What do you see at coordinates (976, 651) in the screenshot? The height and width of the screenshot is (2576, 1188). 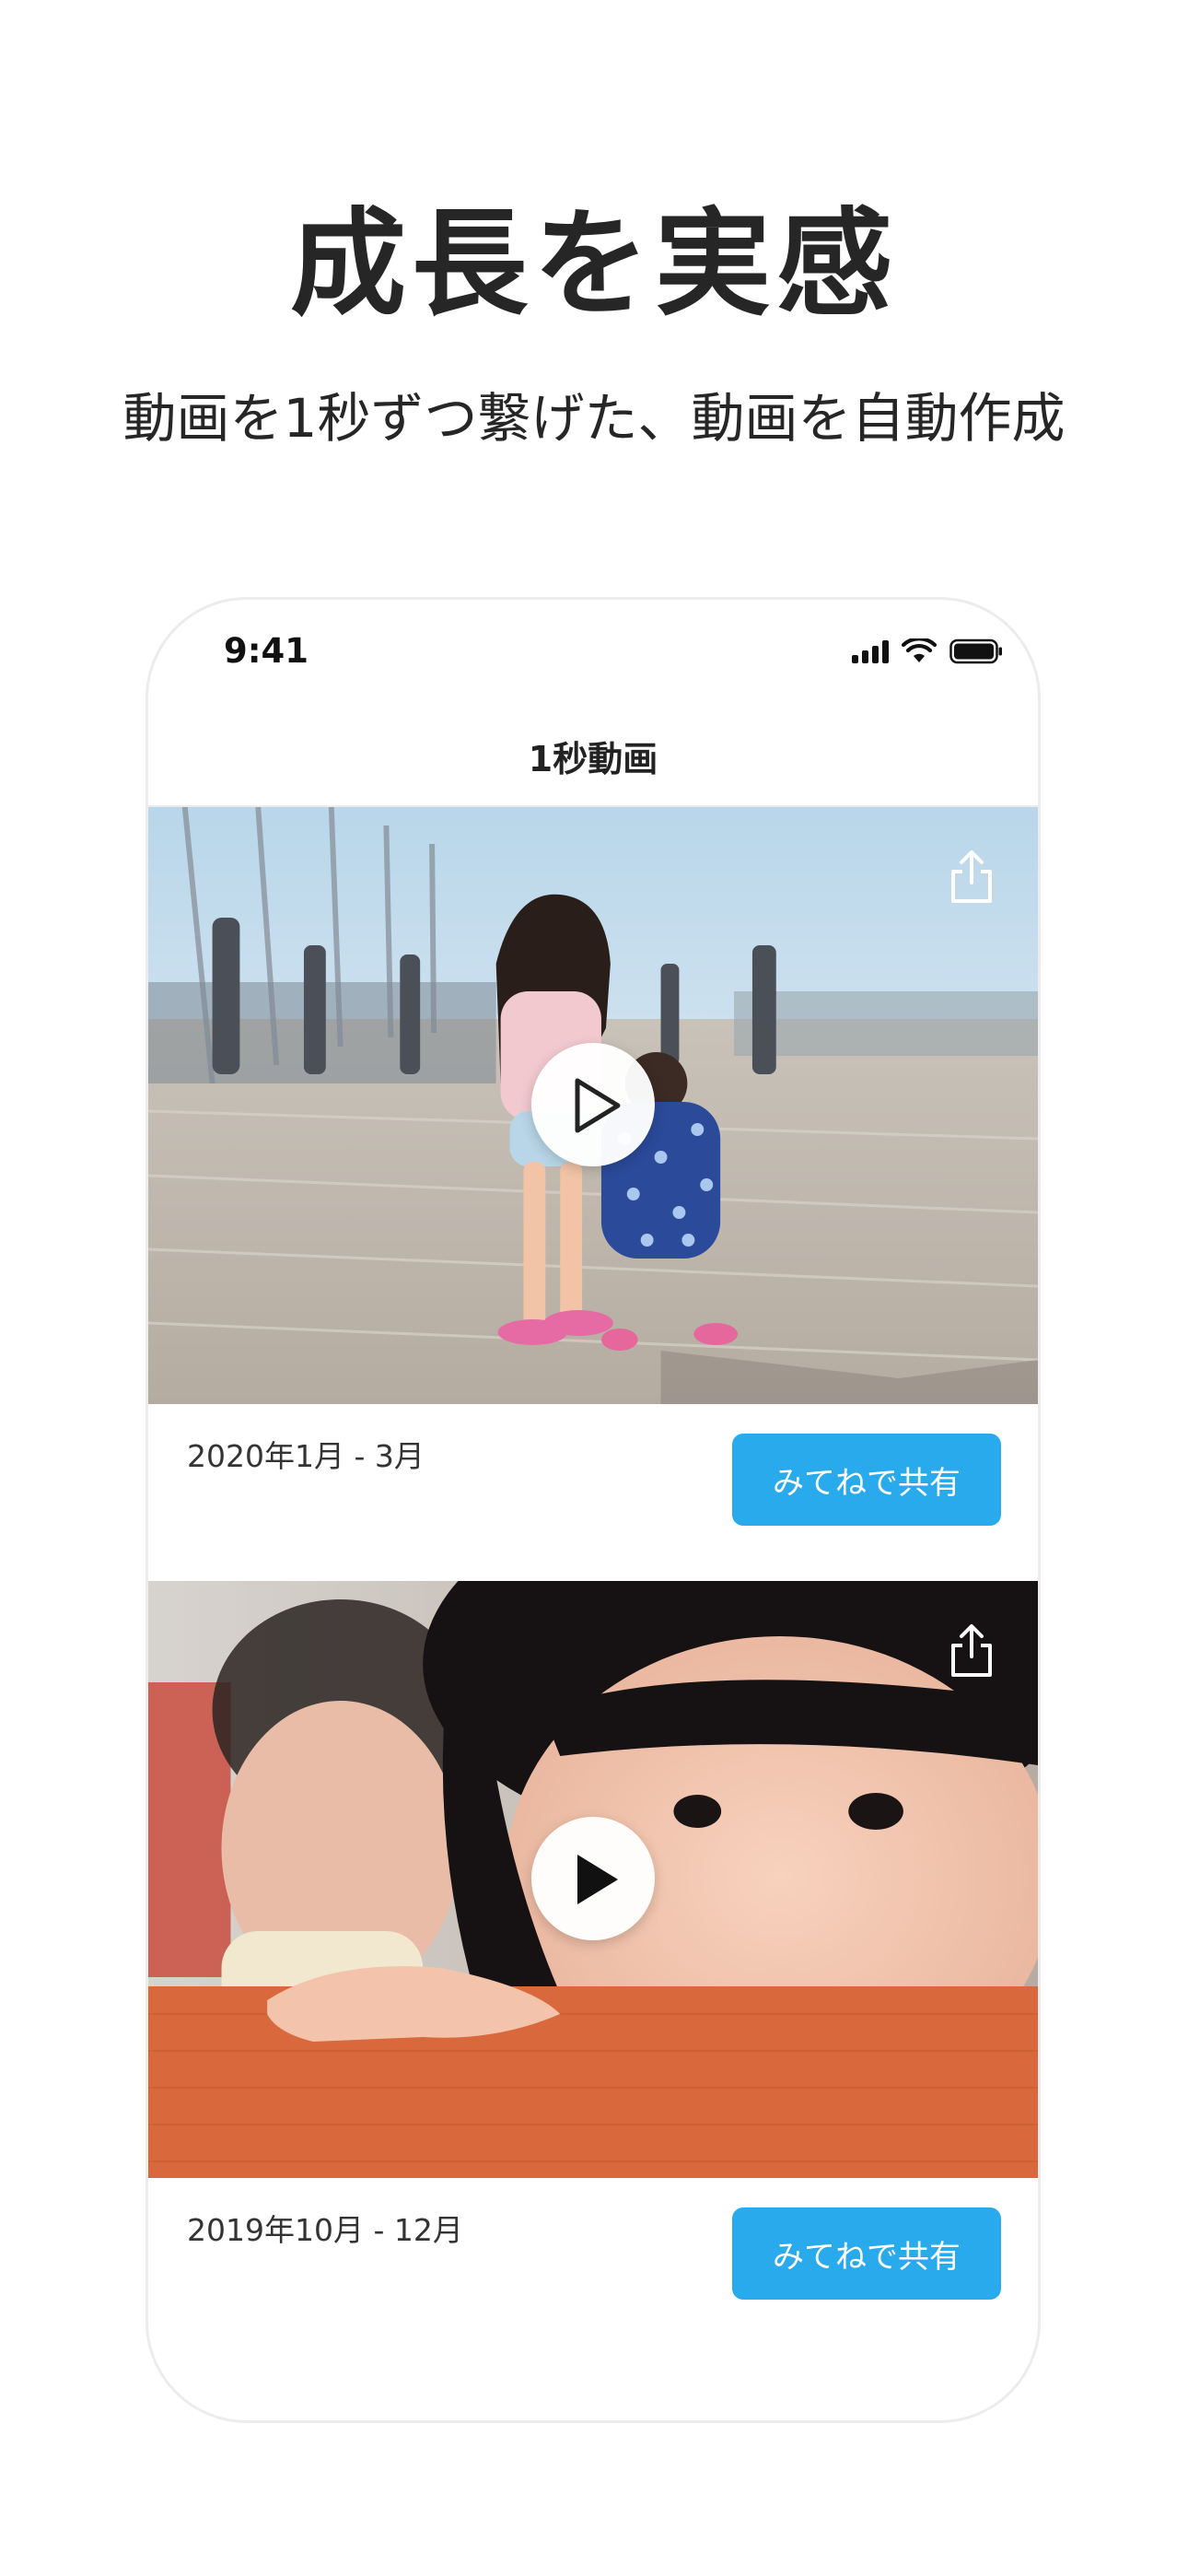 I see `battery-icon` at bounding box center [976, 651].